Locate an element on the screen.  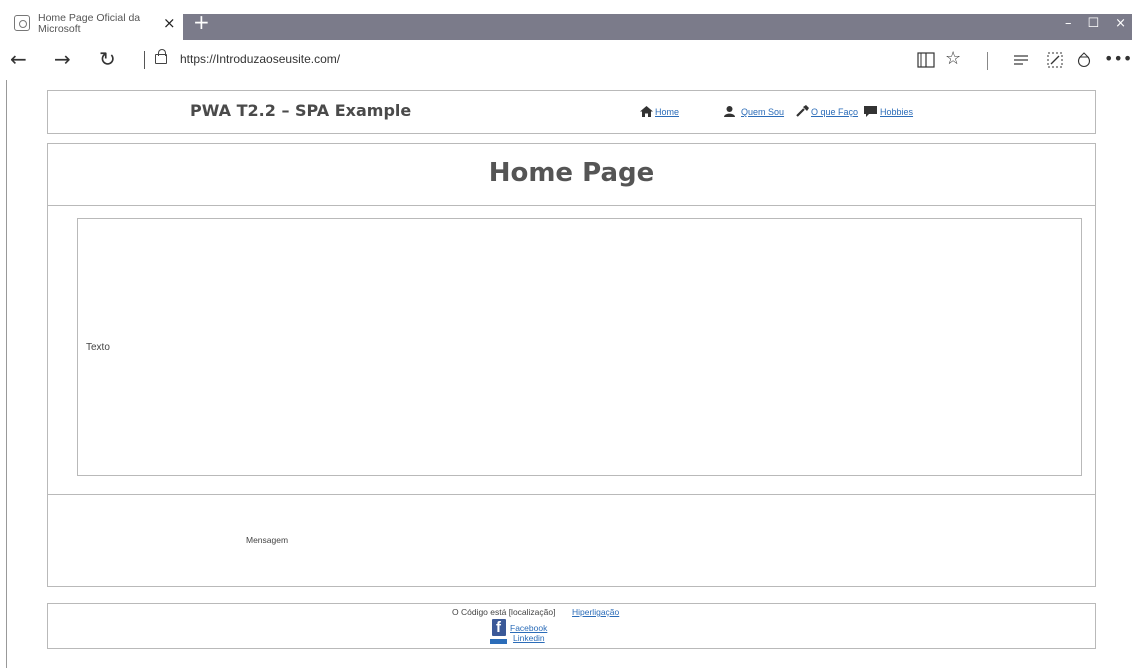
code-location-text: O Código está [localização] is located at coordinates (504, 612).